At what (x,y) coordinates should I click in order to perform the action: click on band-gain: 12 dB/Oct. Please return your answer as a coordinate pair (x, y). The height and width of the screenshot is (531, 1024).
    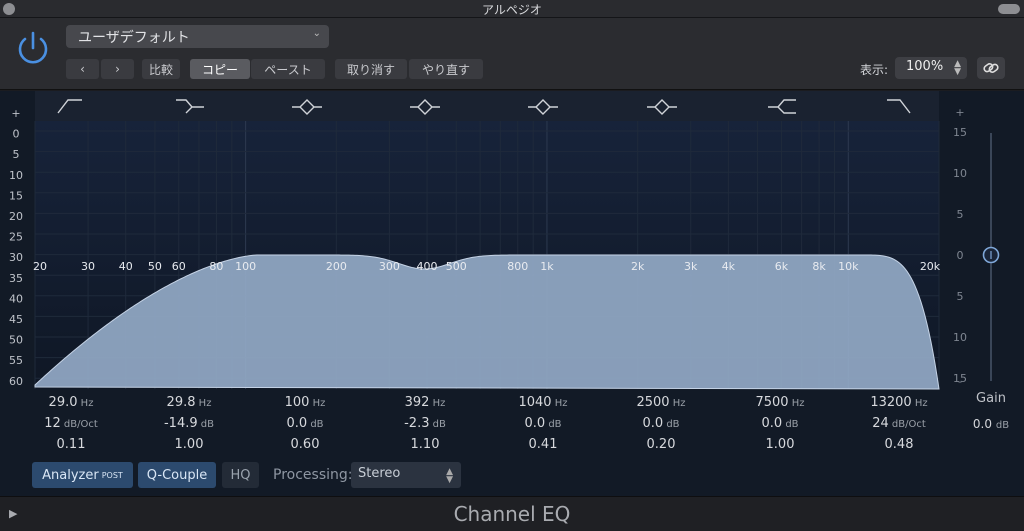
    Looking at the image, I should click on (71, 426).